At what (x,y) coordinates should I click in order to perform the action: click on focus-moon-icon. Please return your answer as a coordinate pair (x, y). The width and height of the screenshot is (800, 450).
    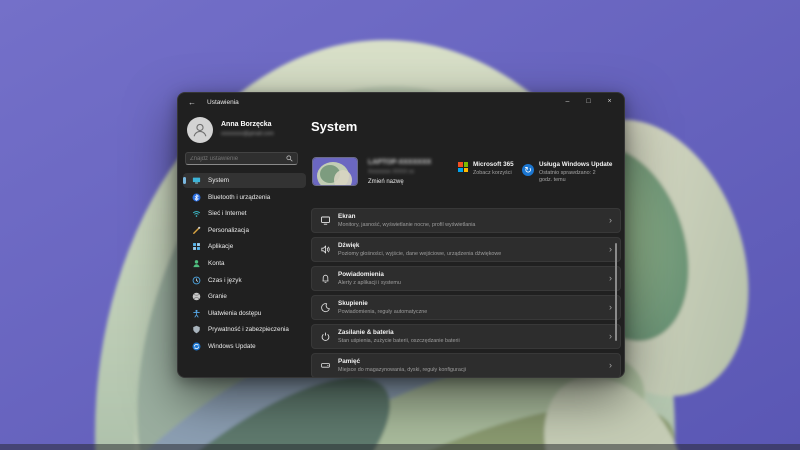
    Looking at the image, I should click on (325, 307).